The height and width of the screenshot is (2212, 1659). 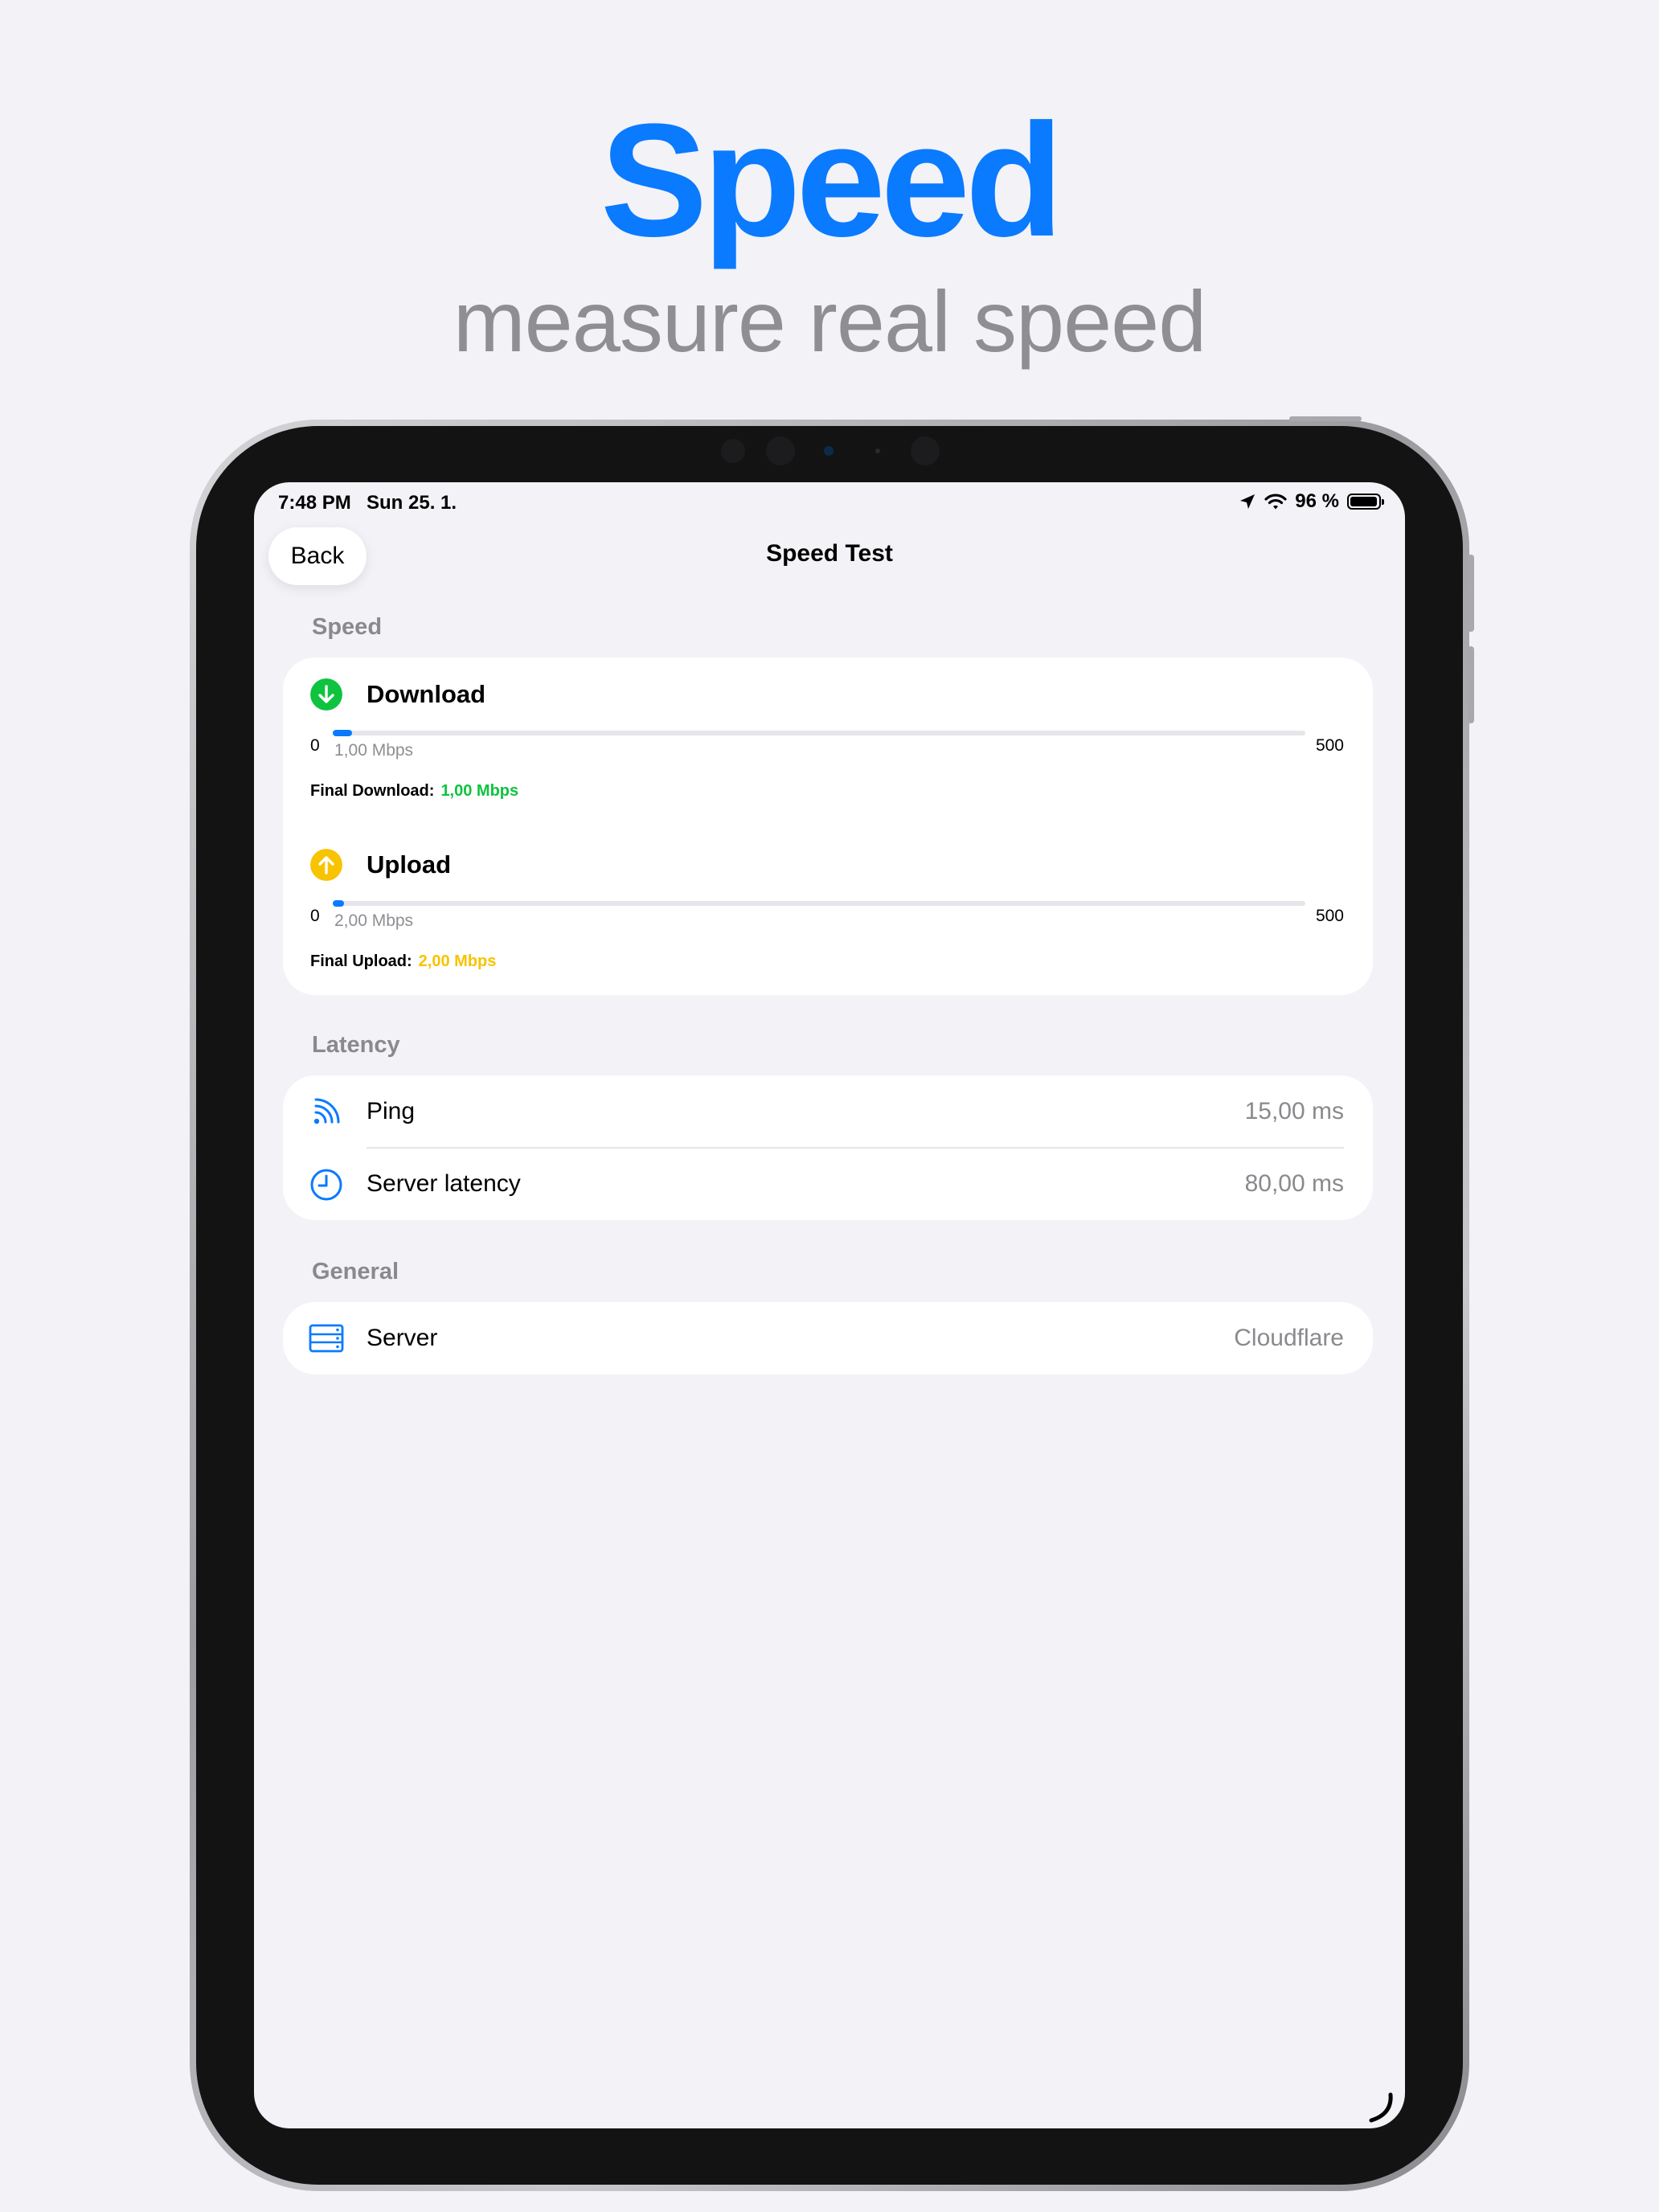 What do you see at coordinates (426, 694) in the screenshot?
I see `download-title: Download` at bounding box center [426, 694].